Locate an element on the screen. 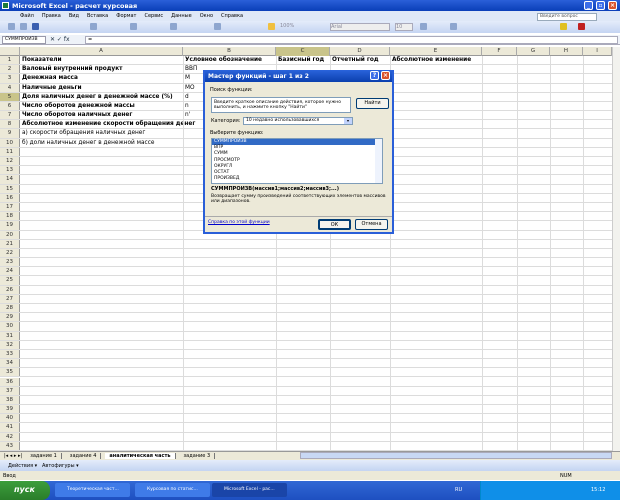 The image size is (620, 500). cell-A2: Валовый внутренний продукт is located at coordinates (71, 69).